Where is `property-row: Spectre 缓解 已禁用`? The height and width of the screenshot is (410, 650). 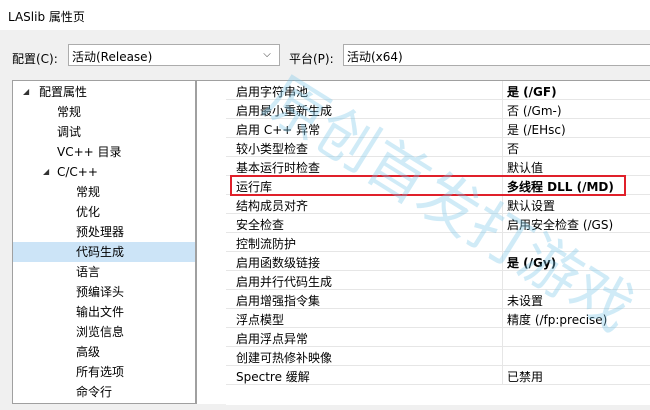 property-row: Spectre 缓解 已禁用 is located at coordinates (438, 375).